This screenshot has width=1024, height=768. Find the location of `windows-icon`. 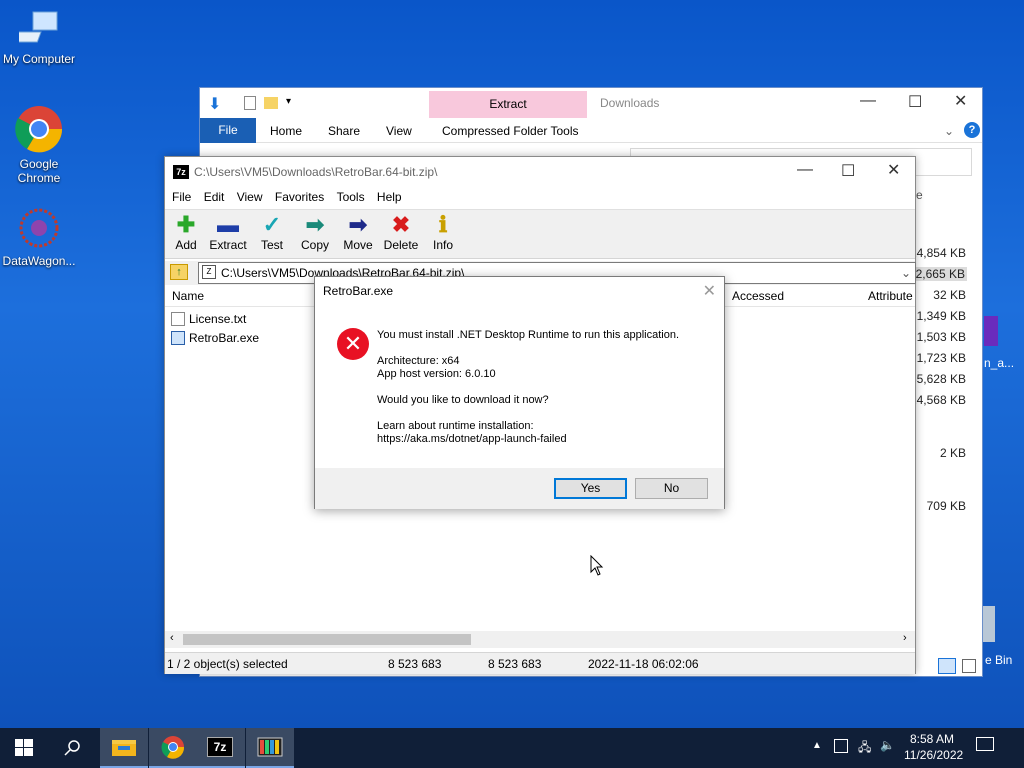

windows-icon is located at coordinates (24, 747).